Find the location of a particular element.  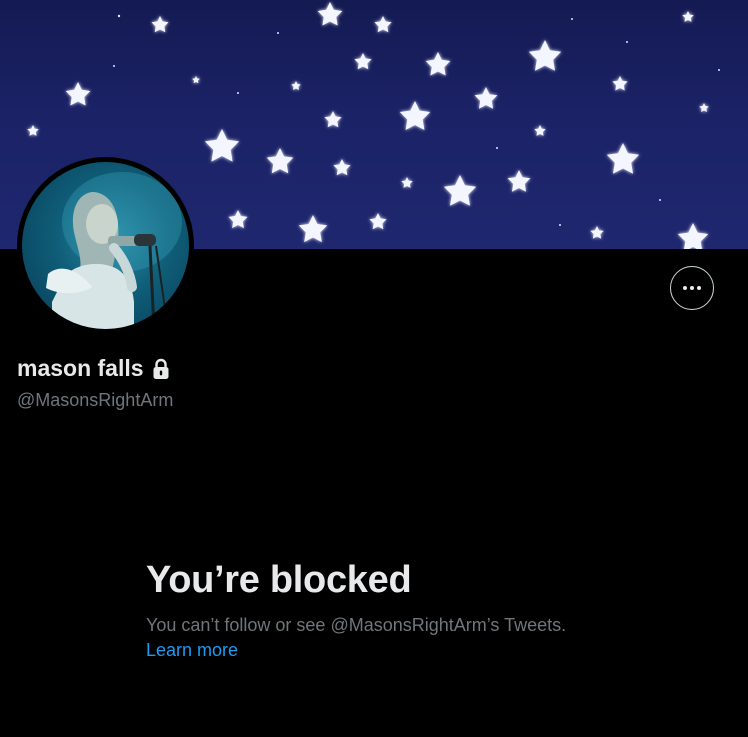

blocked-title: You’re blocked is located at coordinates (279, 580).